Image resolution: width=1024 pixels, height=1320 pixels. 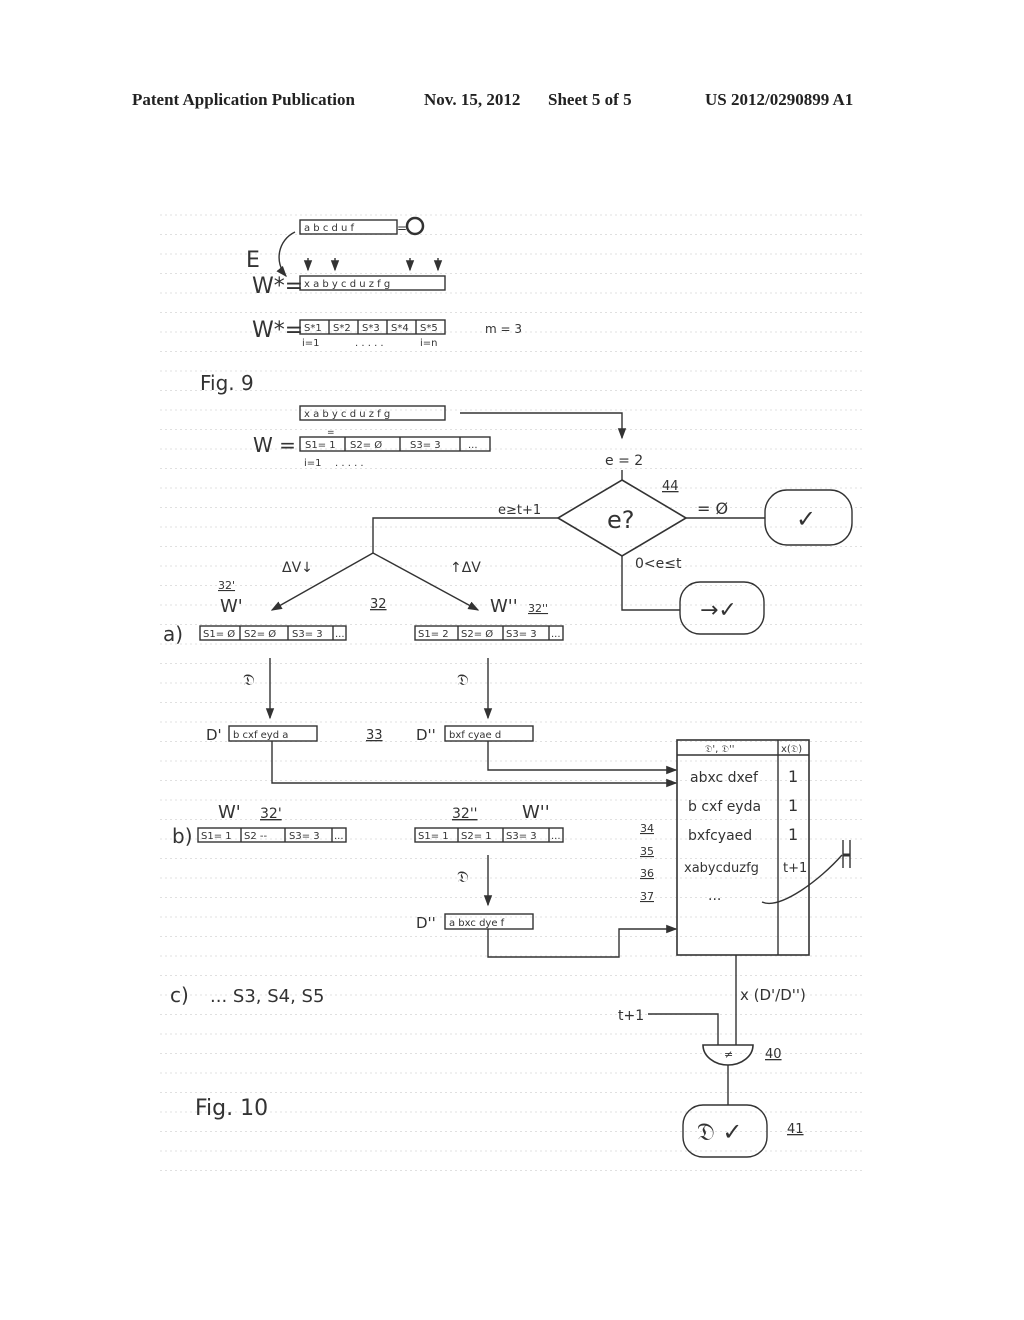 What do you see at coordinates (182, 836) in the screenshot?
I see `row-b-label: b)` at bounding box center [182, 836].